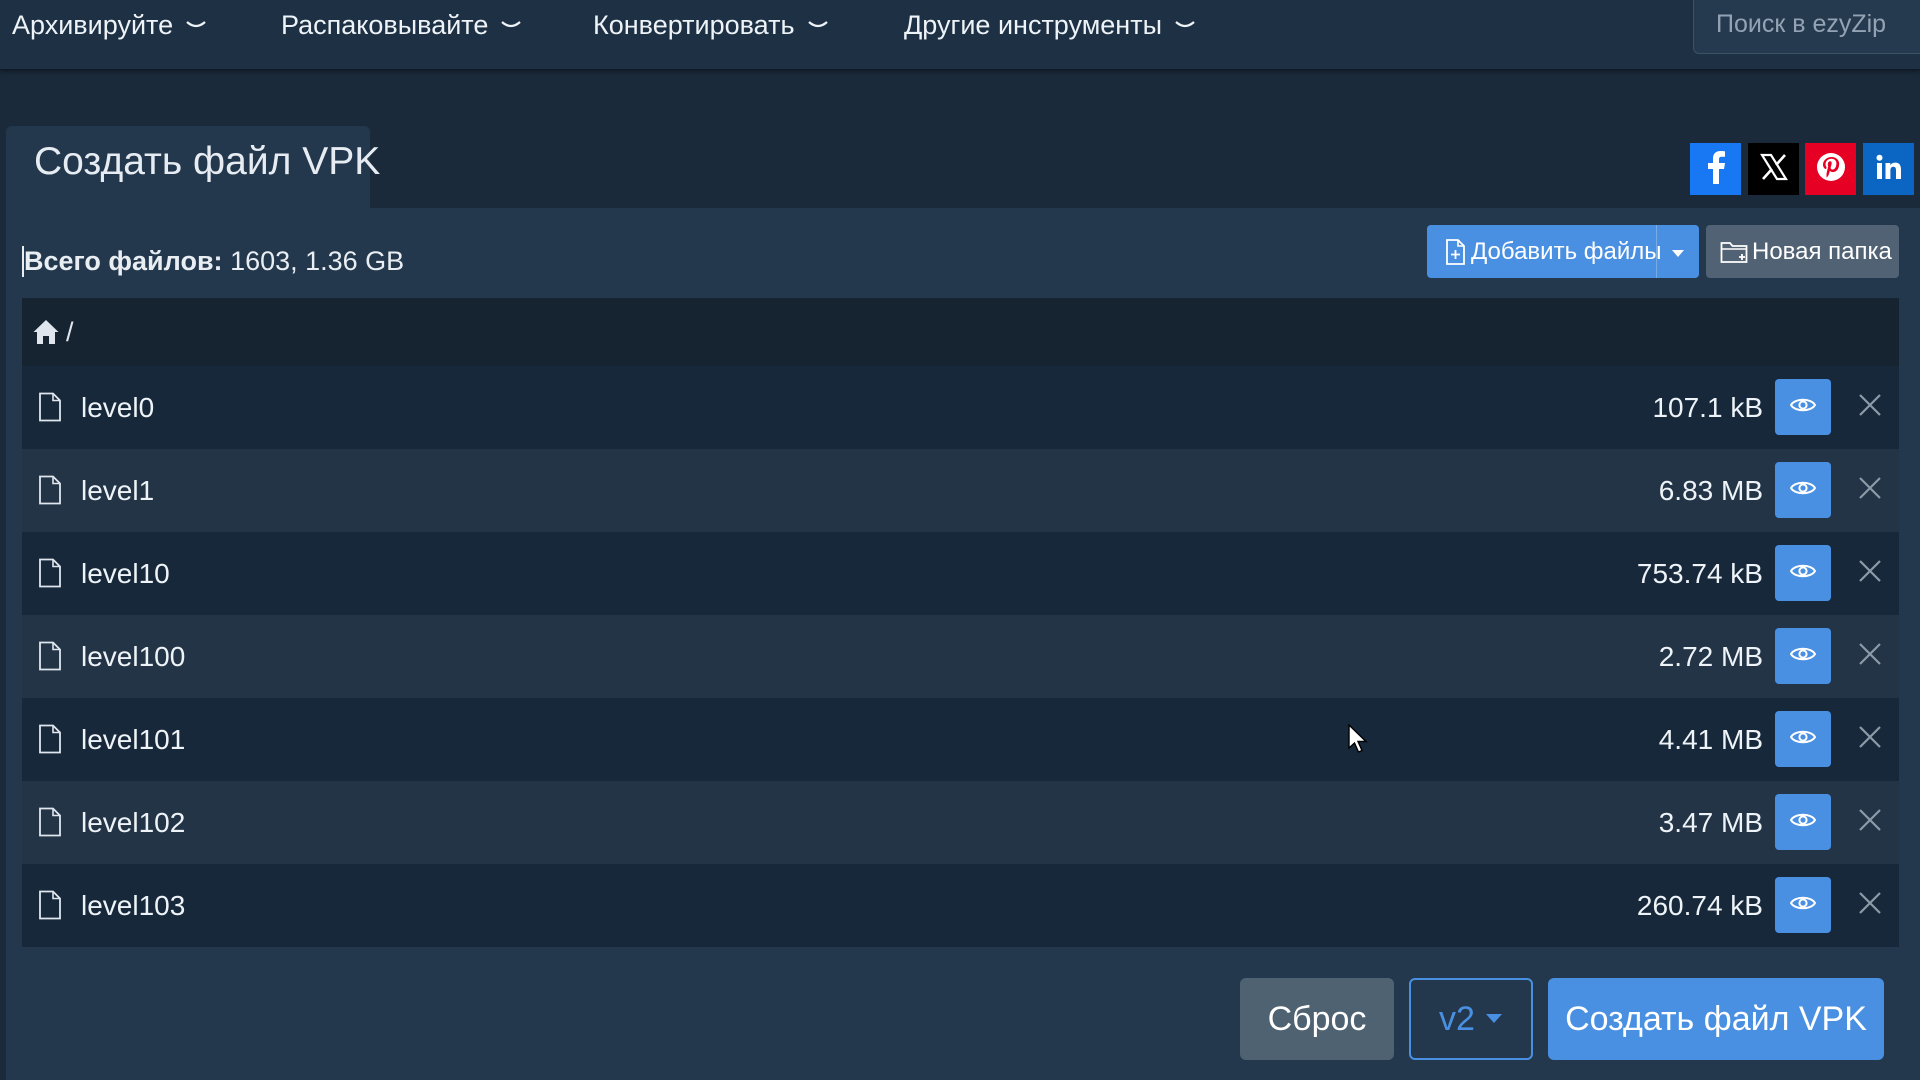  What do you see at coordinates (133, 656) in the screenshot?
I see `file-name: level100` at bounding box center [133, 656].